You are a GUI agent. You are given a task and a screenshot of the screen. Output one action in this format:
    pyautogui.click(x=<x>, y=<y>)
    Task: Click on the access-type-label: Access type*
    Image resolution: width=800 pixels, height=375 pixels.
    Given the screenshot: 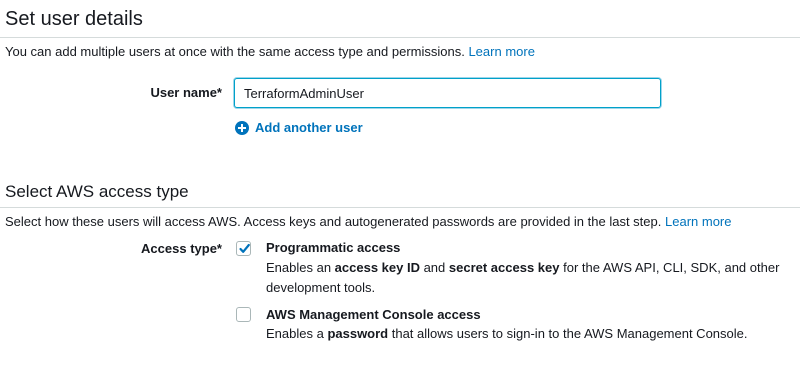 What is the action you would take?
    pyautogui.click(x=181, y=248)
    